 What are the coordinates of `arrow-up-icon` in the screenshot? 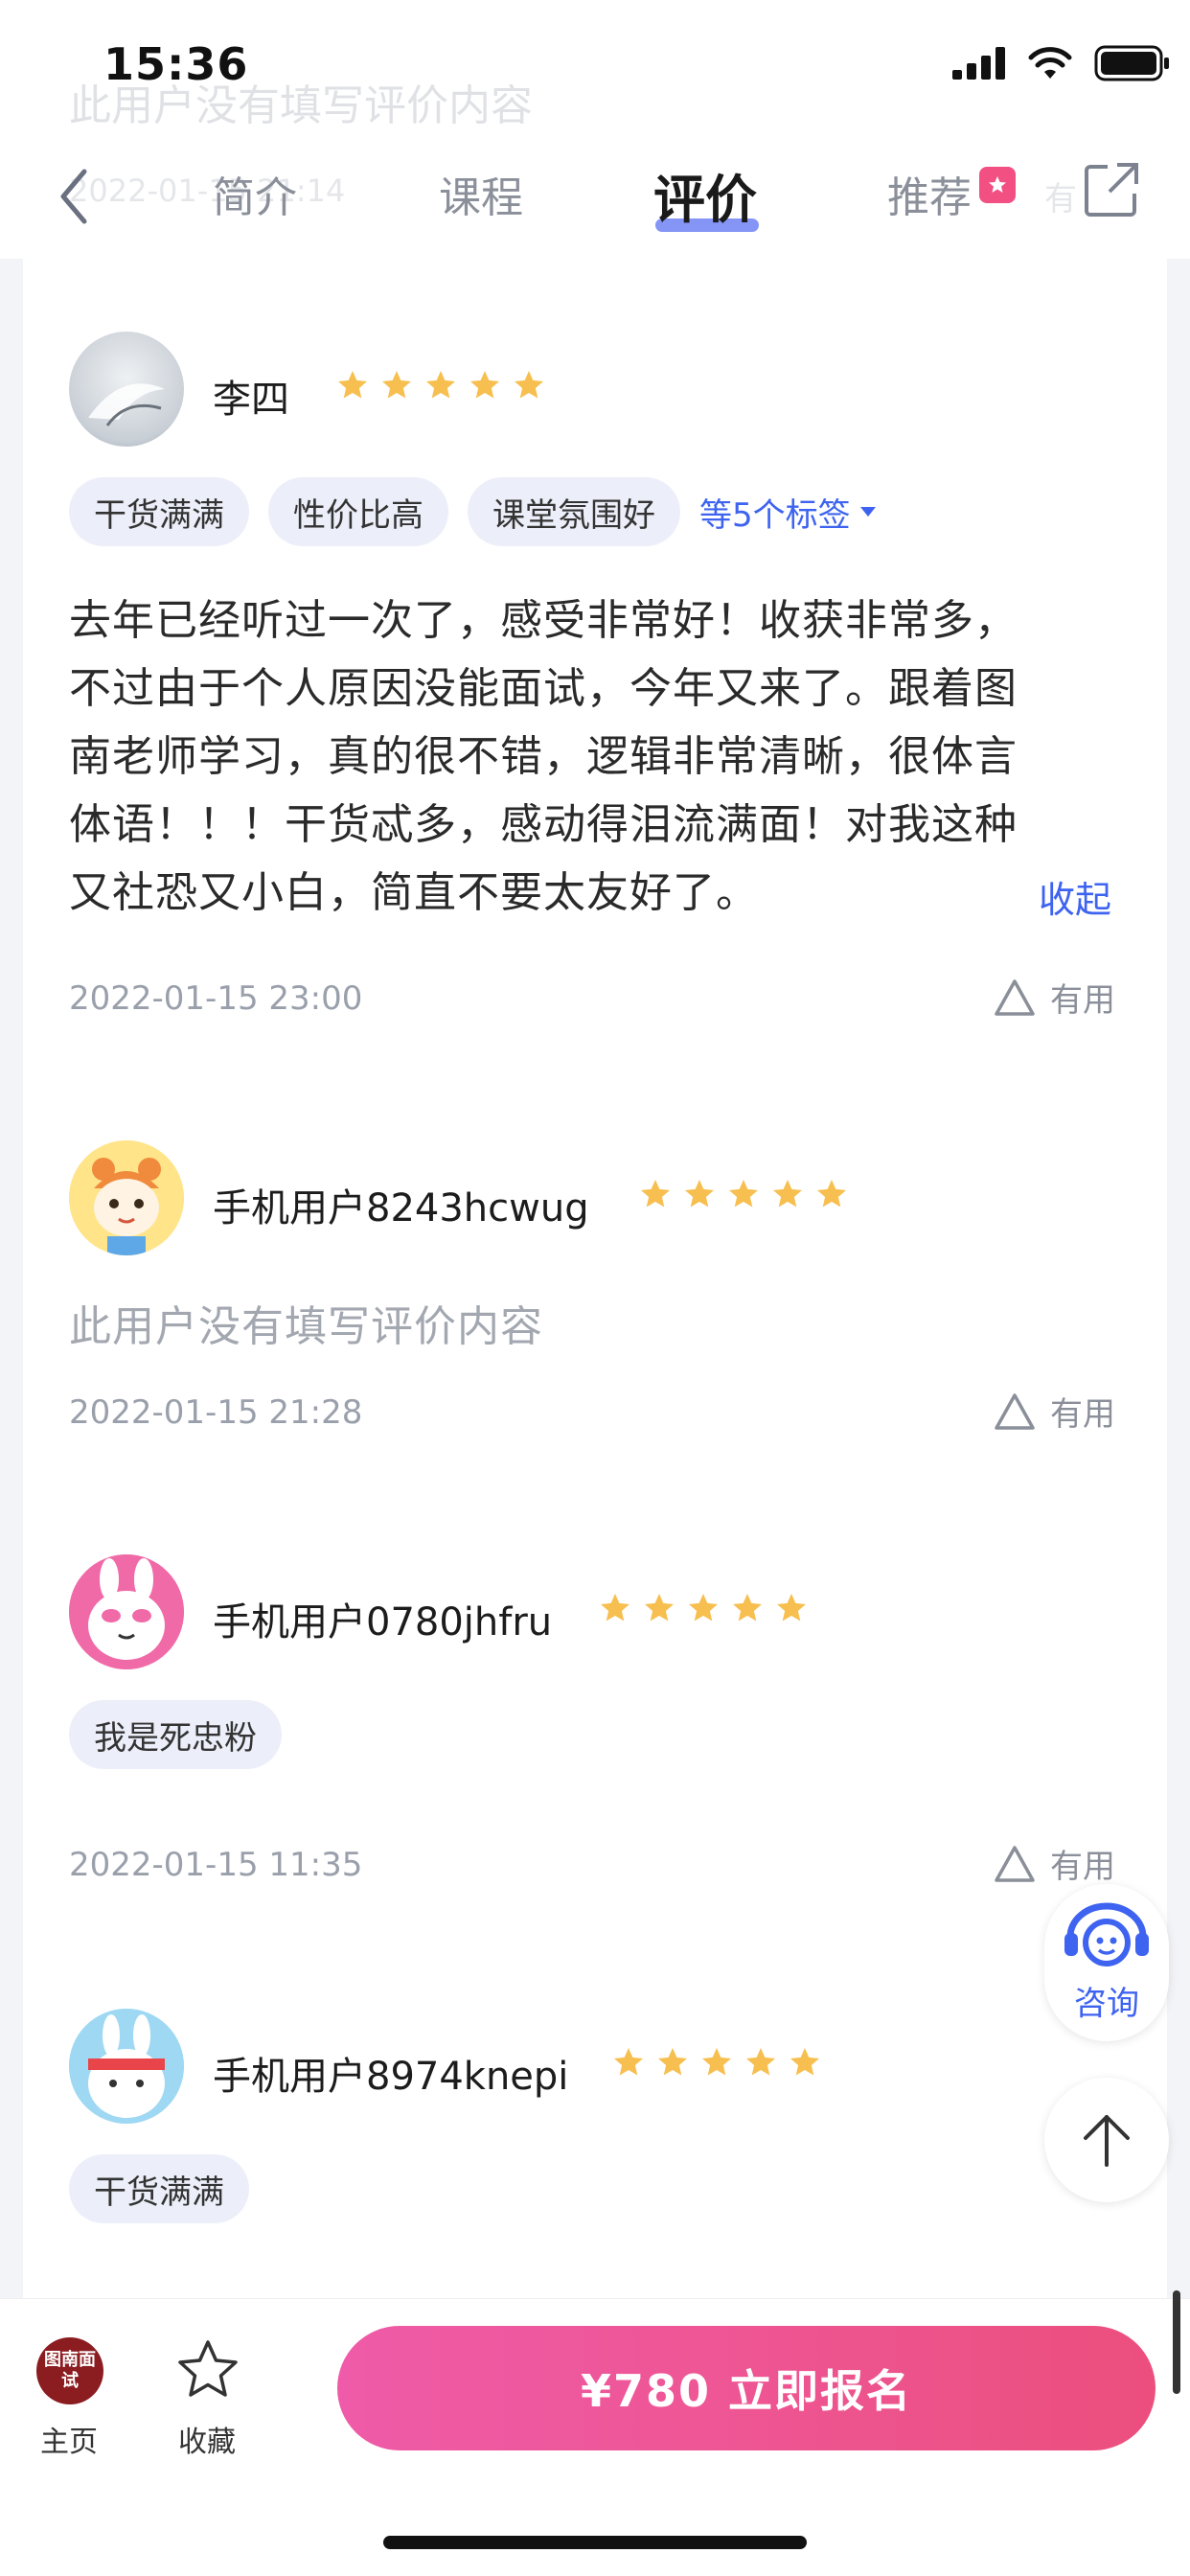 It's located at (1107, 2141).